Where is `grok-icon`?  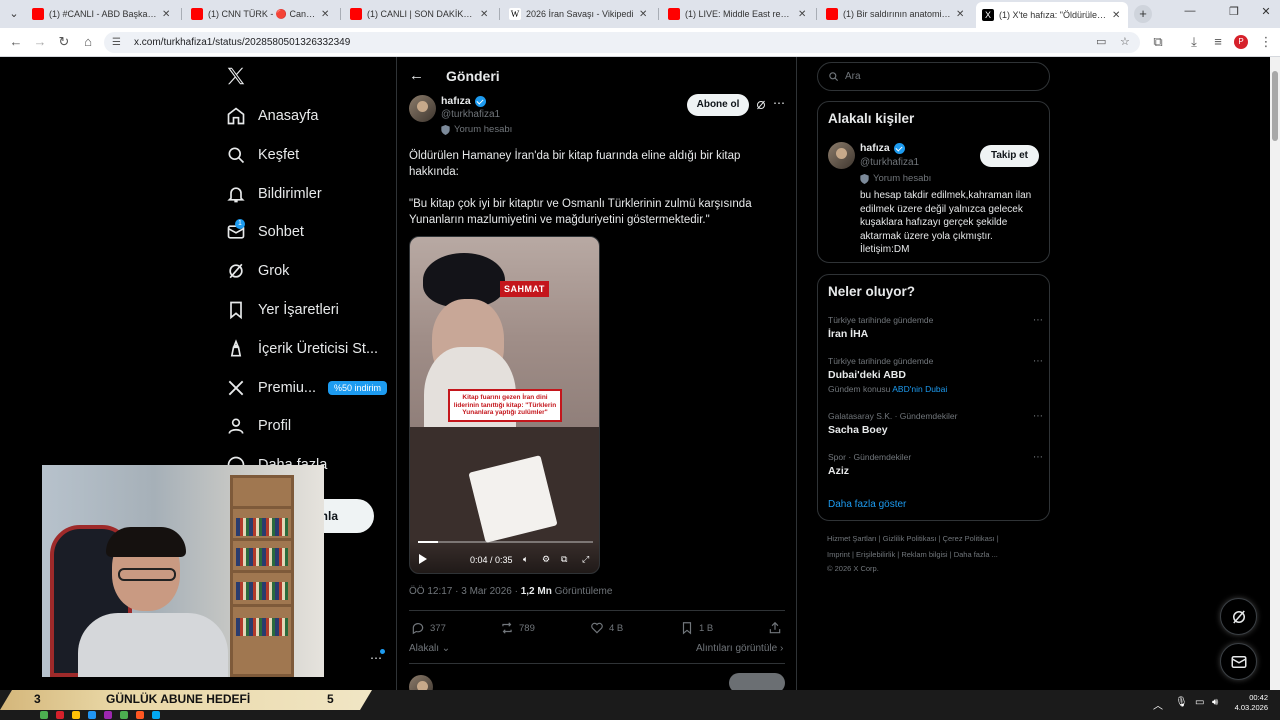
grok-icon is located at coordinates (761, 105).